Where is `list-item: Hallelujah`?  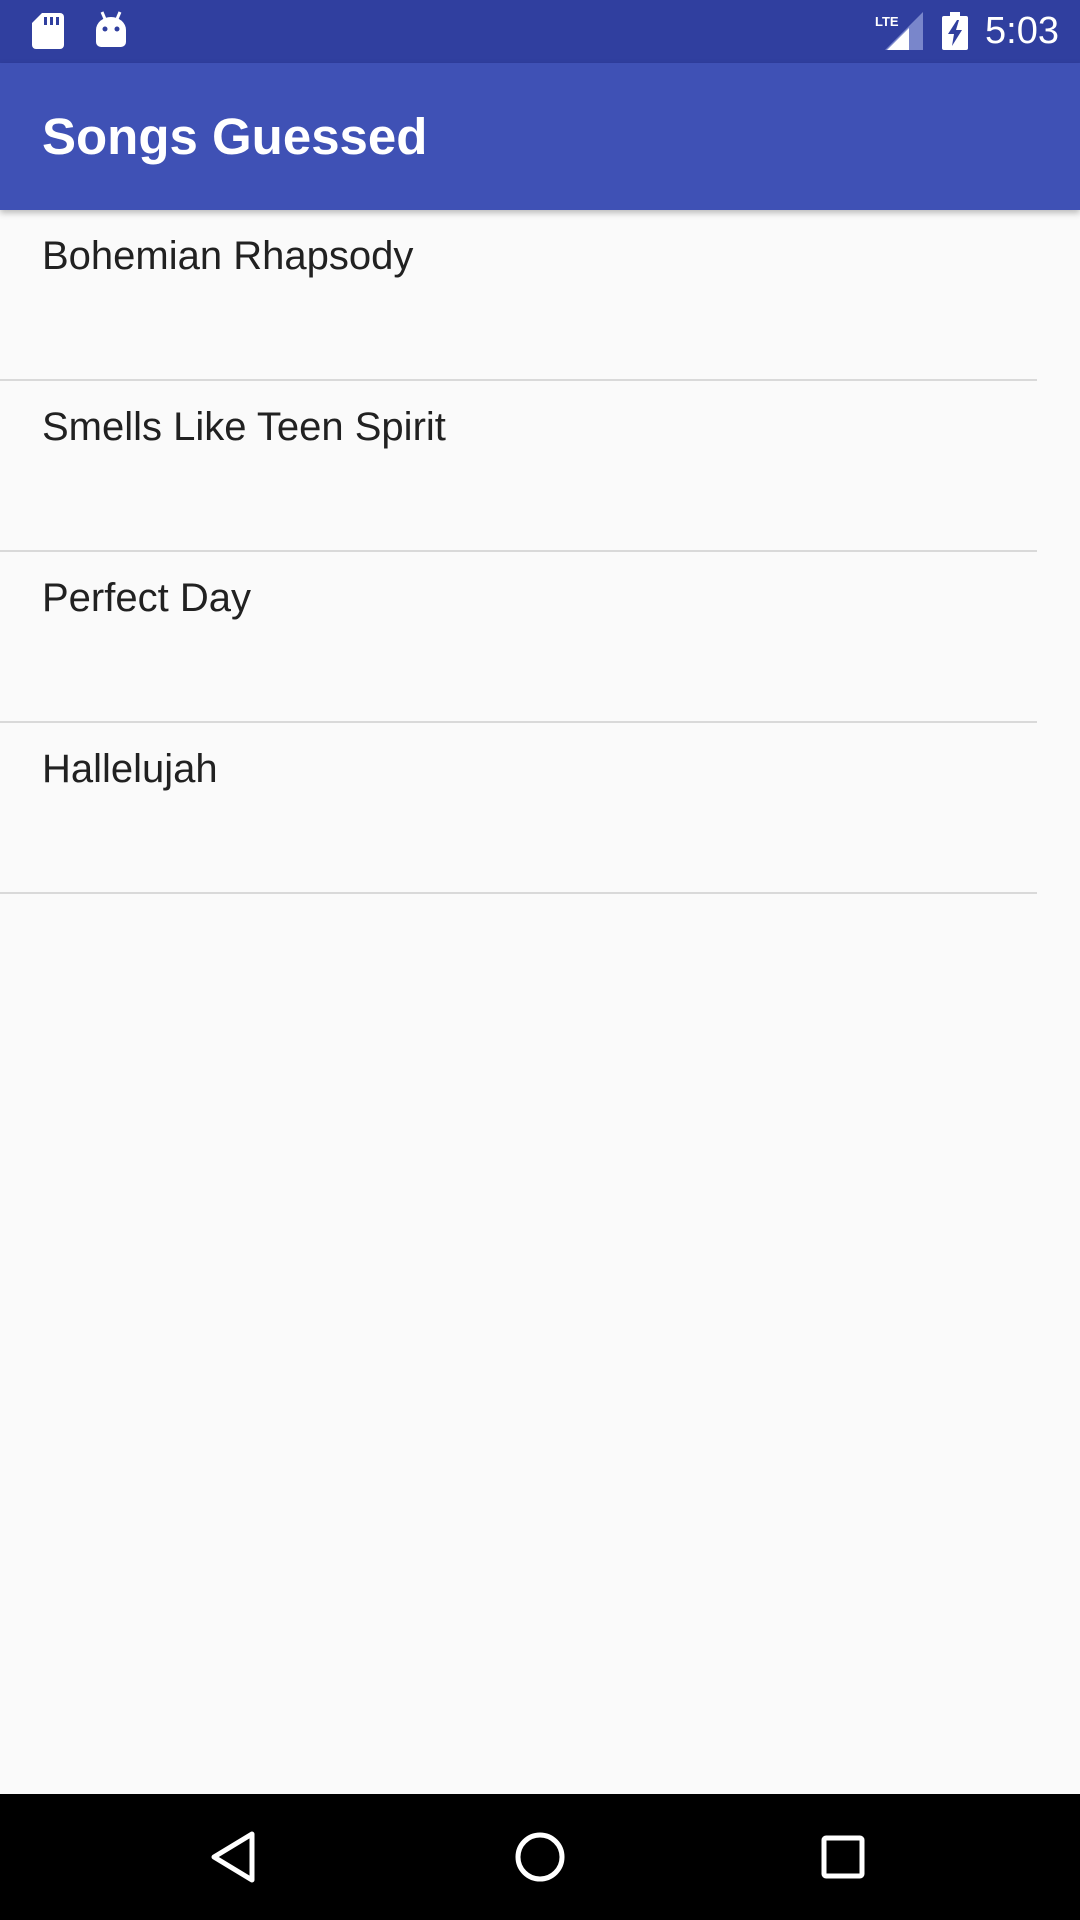 list-item: Hallelujah is located at coordinates (518, 808).